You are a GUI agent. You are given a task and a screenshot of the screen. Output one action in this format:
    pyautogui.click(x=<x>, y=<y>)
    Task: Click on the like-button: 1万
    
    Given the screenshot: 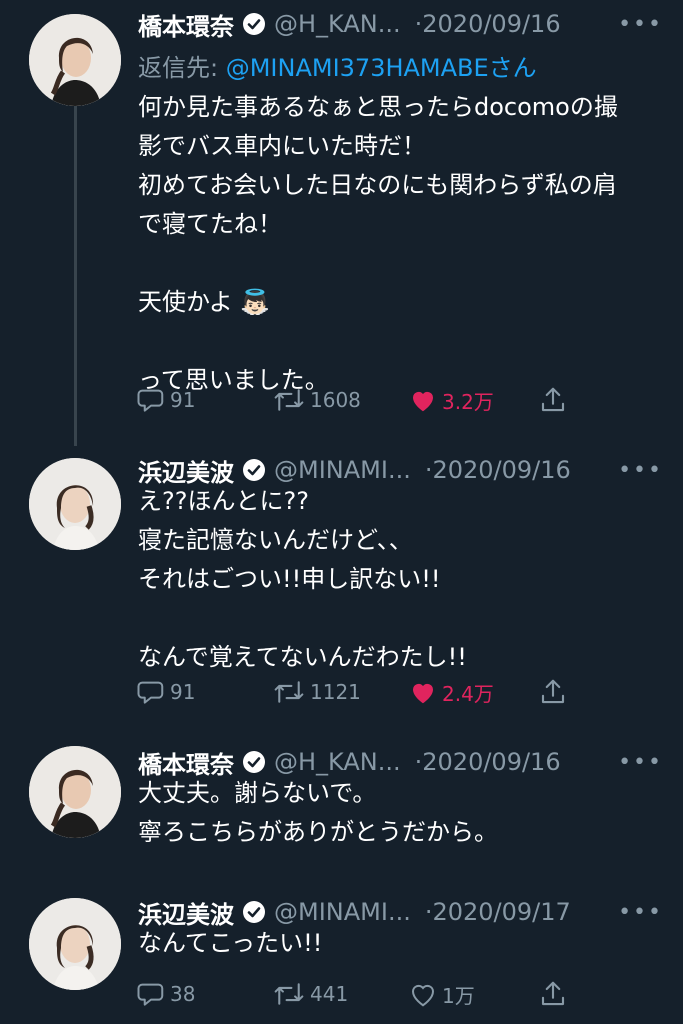 What is the action you would take?
    pyautogui.click(x=441, y=994)
    